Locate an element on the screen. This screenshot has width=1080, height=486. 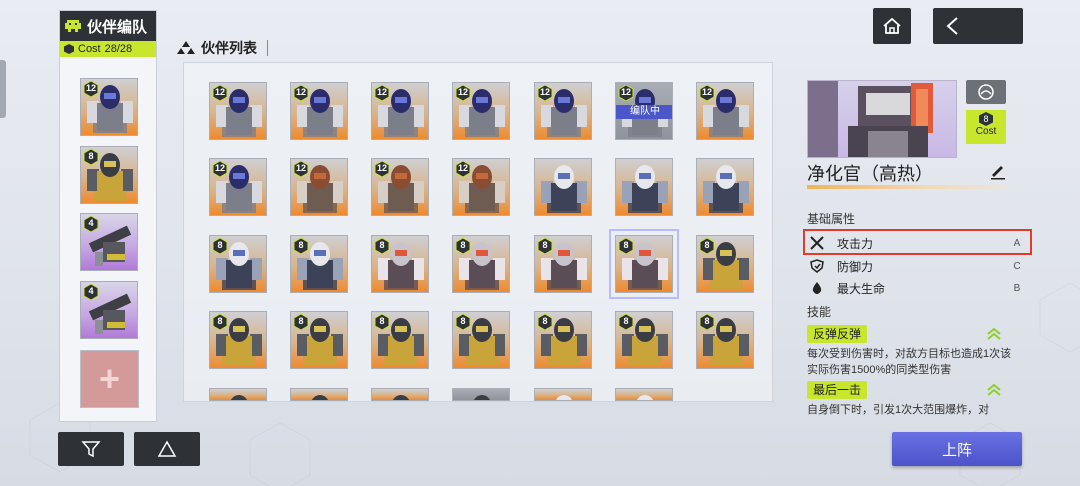
home-icon is located at coordinates (892, 25).